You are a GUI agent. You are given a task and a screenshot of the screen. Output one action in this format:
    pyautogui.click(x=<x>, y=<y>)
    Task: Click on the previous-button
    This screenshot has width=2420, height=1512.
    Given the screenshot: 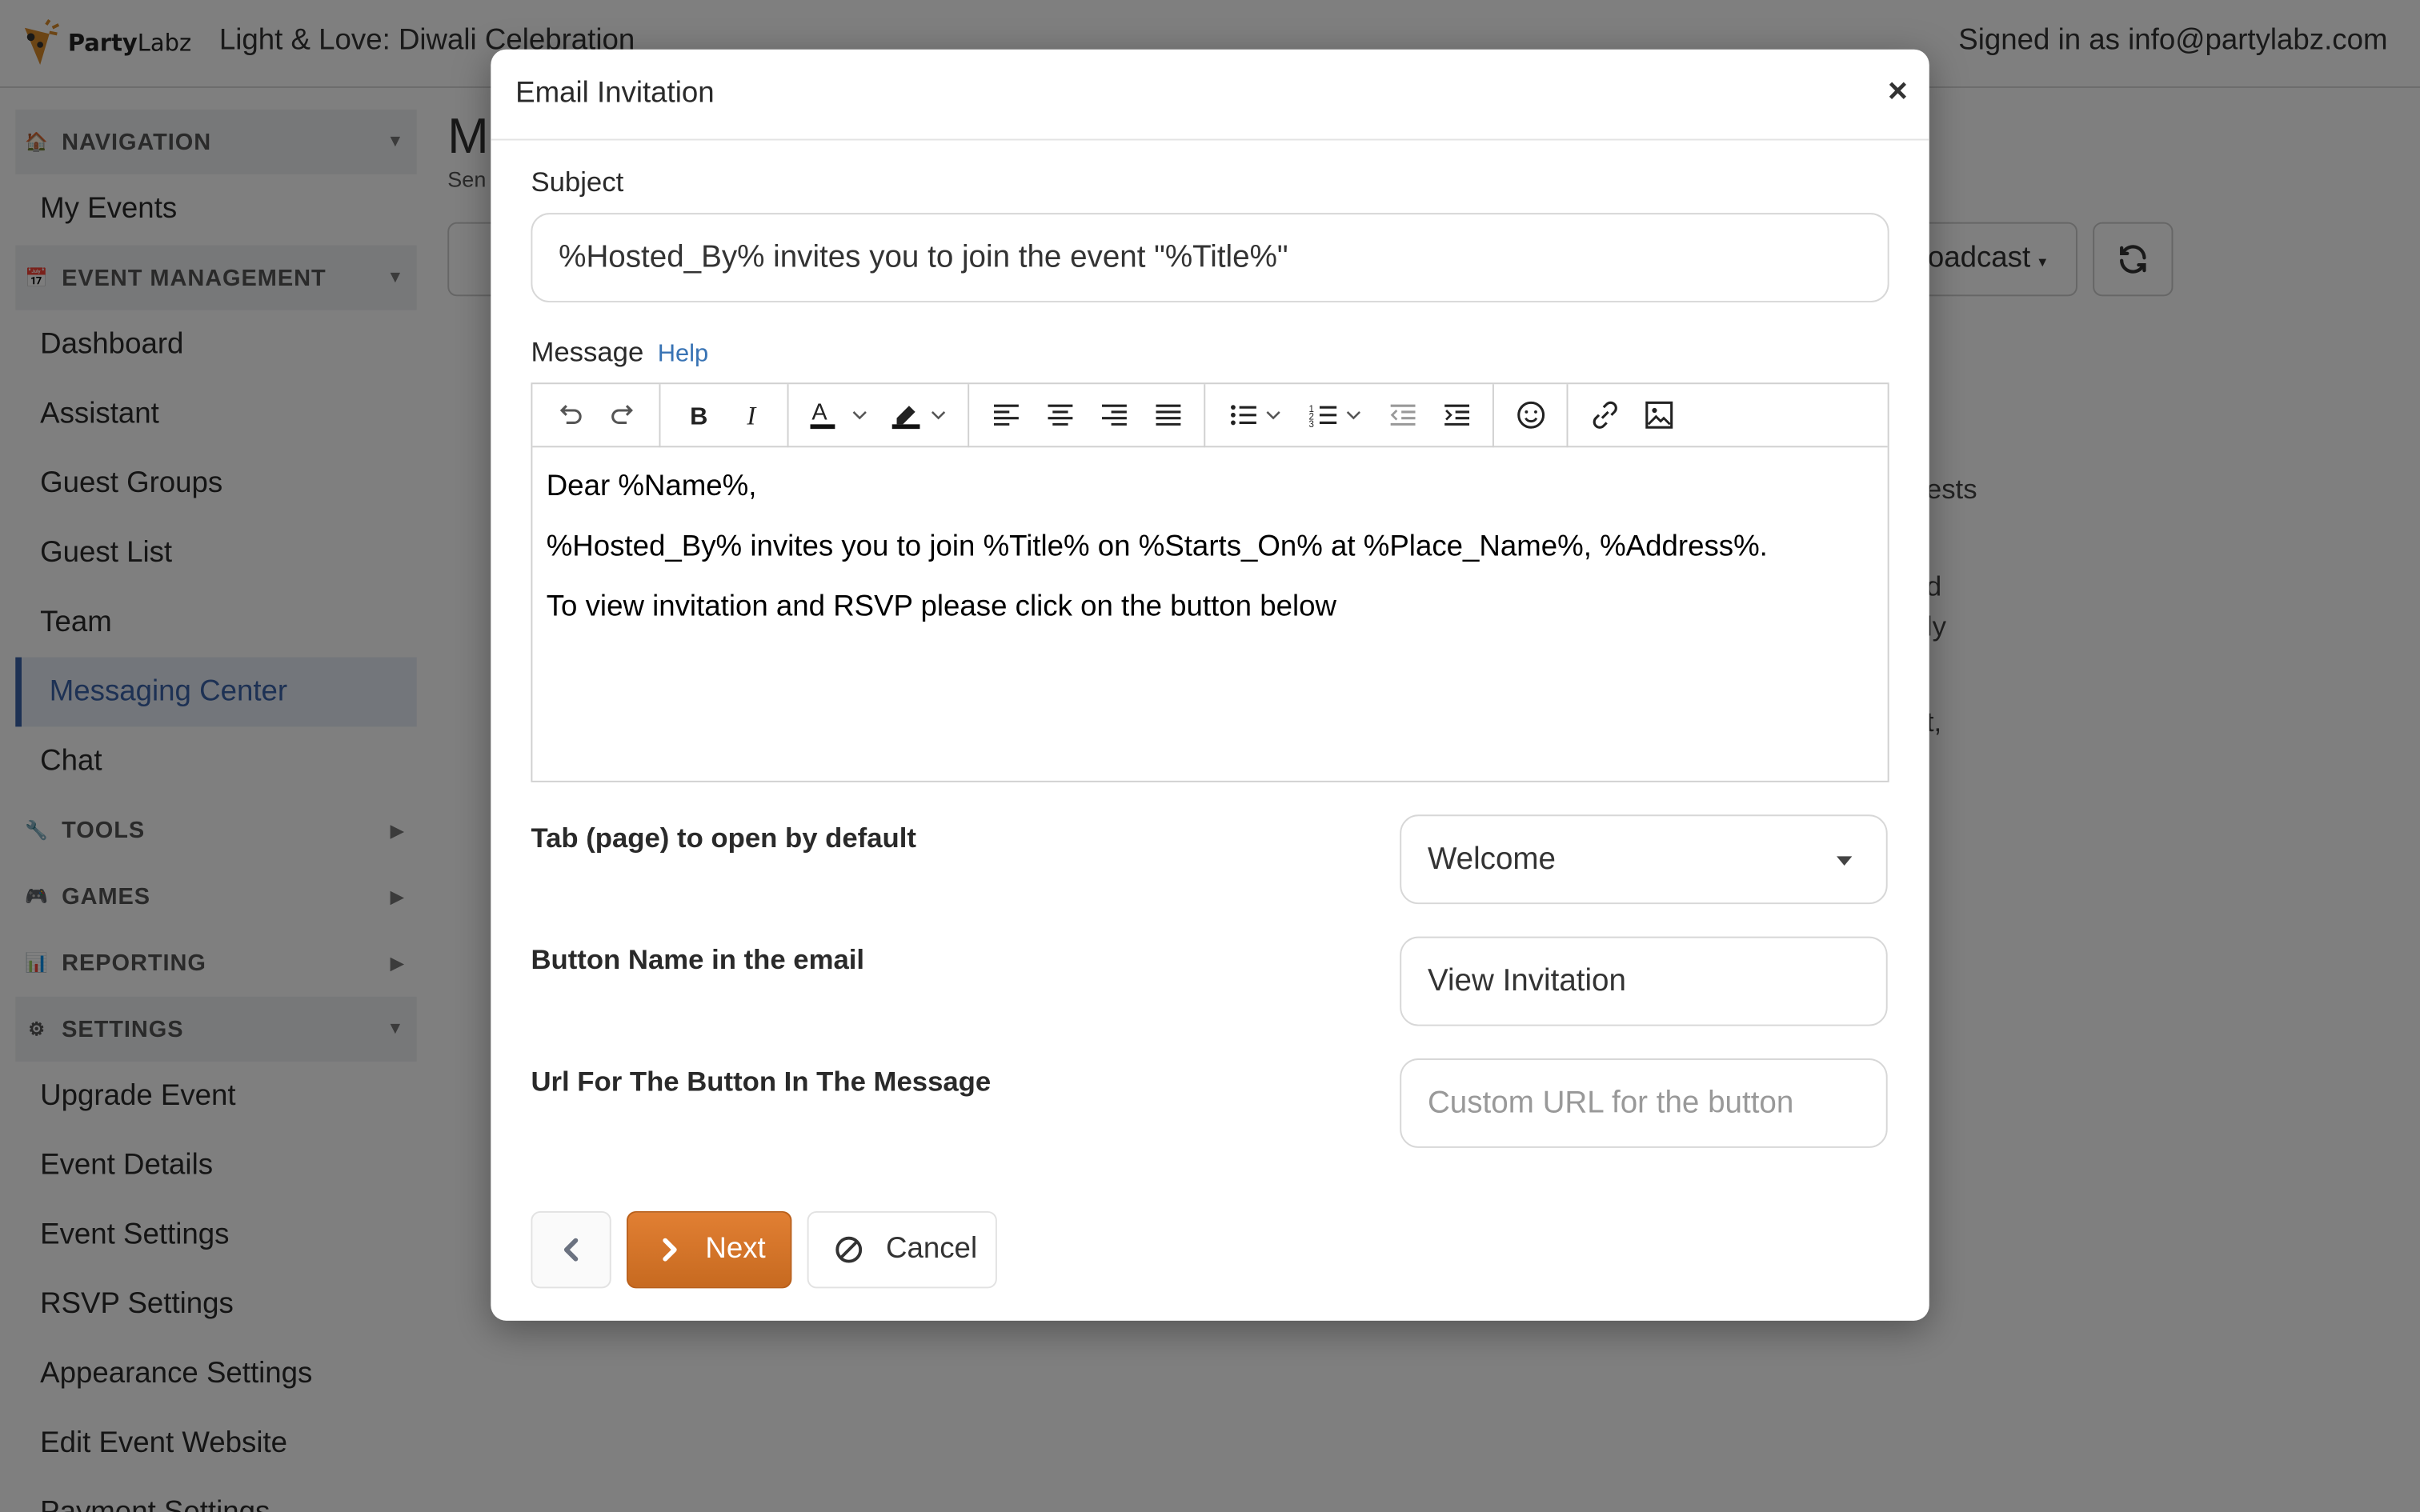 What is the action you would take?
    pyautogui.click(x=571, y=1249)
    